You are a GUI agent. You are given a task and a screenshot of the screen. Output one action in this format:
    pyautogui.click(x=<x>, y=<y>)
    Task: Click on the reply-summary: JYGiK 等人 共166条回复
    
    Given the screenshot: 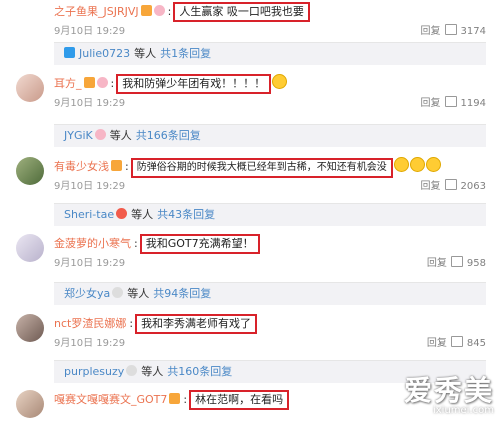 What is the action you would take?
    pyautogui.click(x=270, y=135)
    